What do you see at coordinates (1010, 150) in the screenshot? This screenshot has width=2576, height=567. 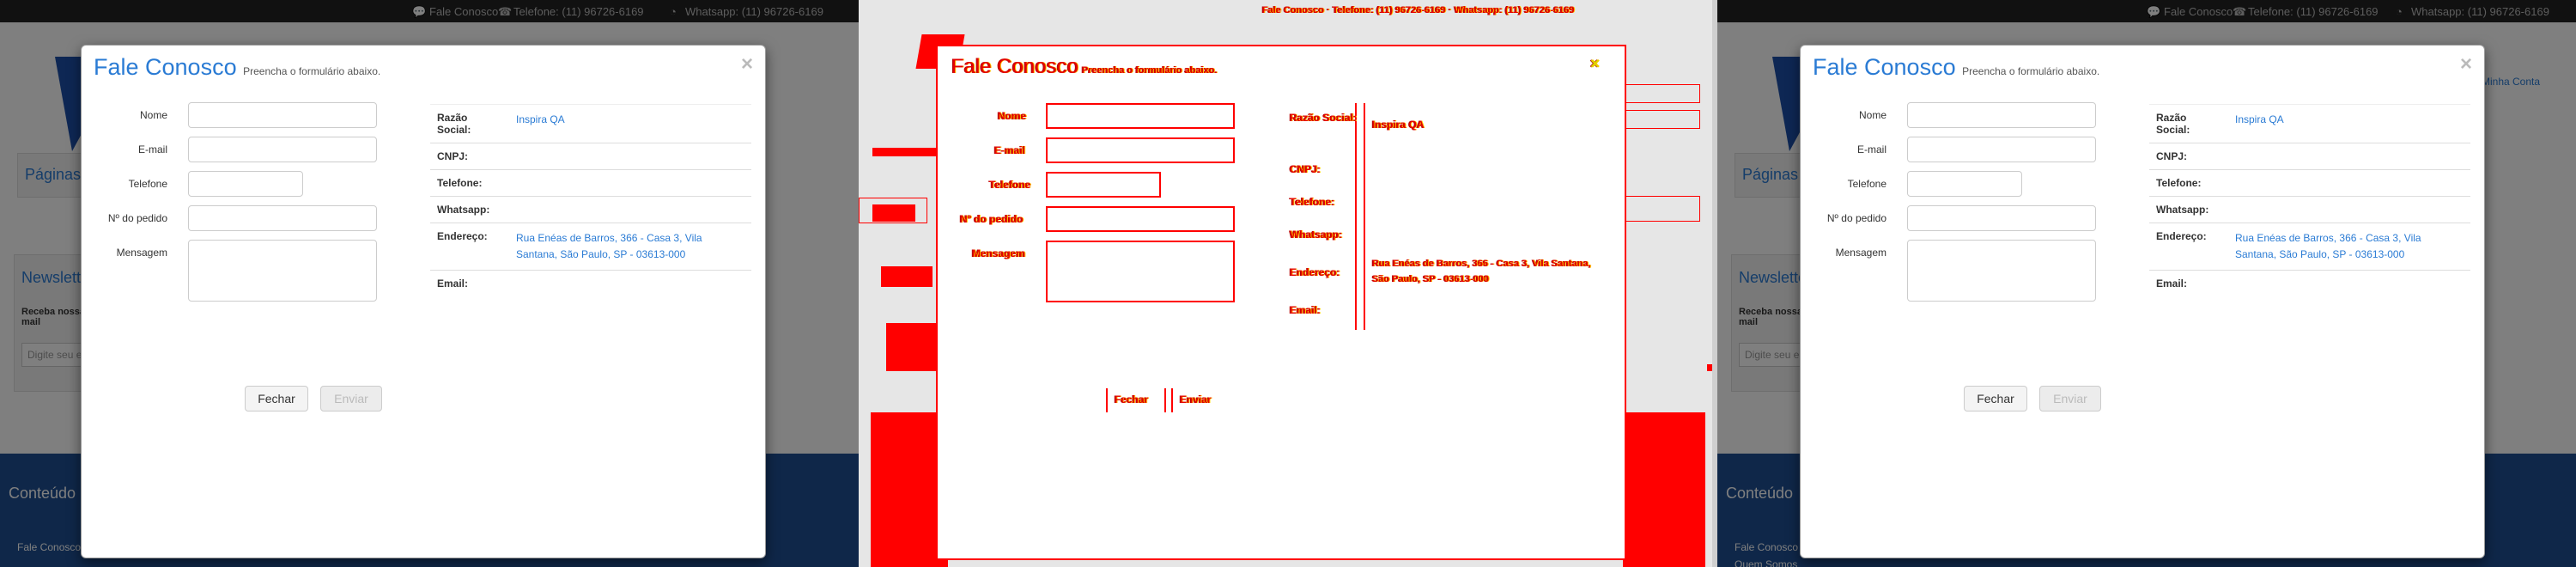 I see `diff-email-label: E-mail` at bounding box center [1010, 150].